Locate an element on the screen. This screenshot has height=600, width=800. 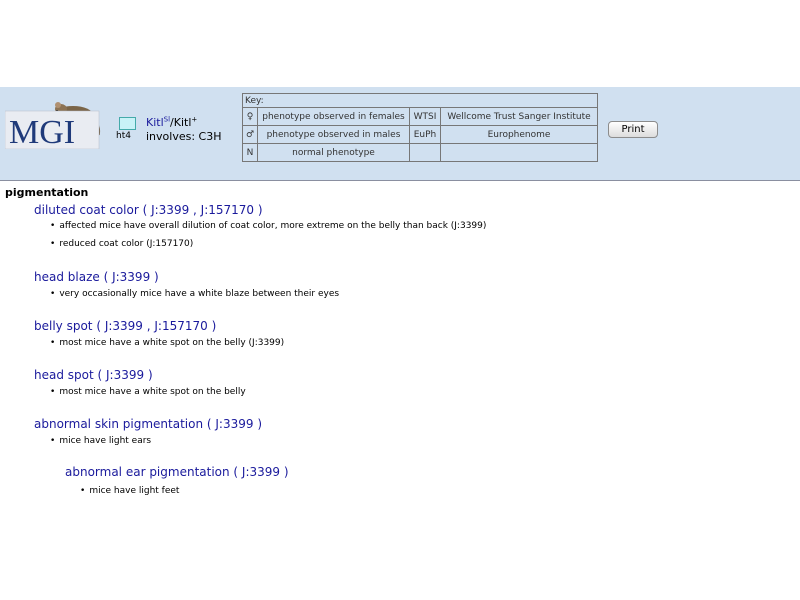
key-code: WTSI is located at coordinates (425, 116).